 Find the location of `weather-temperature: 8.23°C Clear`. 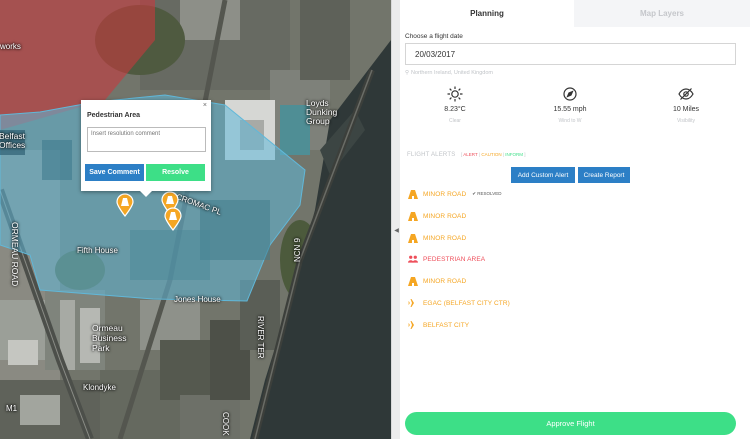

weather-temperature: 8.23°C Clear is located at coordinates (455, 105).